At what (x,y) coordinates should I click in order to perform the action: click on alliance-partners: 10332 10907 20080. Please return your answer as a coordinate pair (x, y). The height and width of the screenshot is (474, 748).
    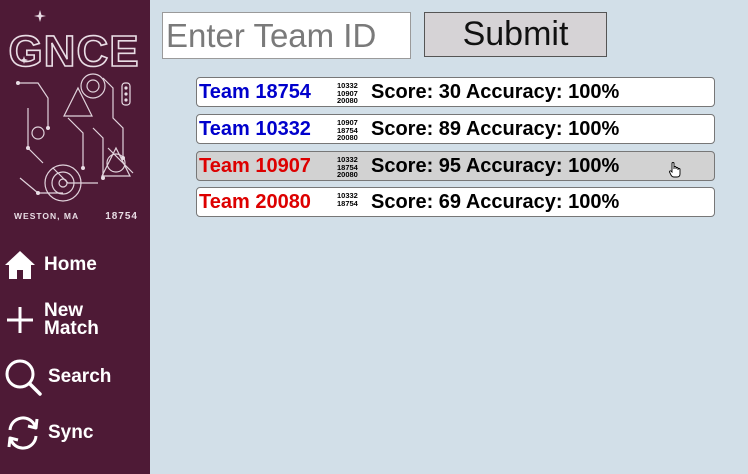
    Looking at the image, I should click on (347, 93).